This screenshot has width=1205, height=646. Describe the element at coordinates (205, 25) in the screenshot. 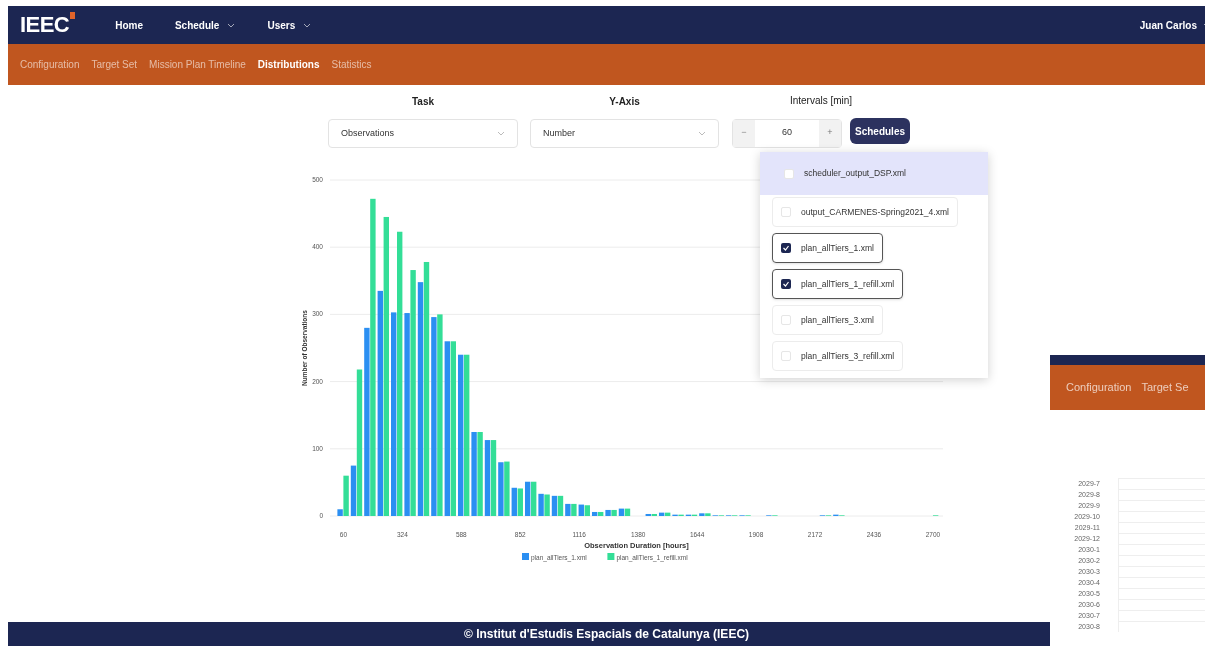

I see `nav-link: Schedule` at that location.